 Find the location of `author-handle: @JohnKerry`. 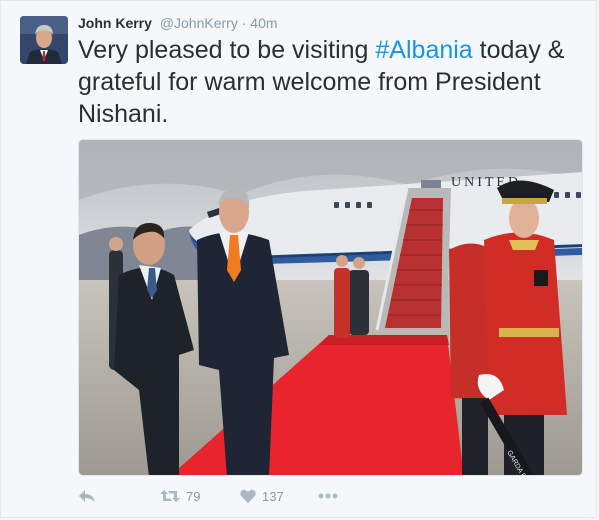

author-handle: @JohnKerry is located at coordinates (199, 23).